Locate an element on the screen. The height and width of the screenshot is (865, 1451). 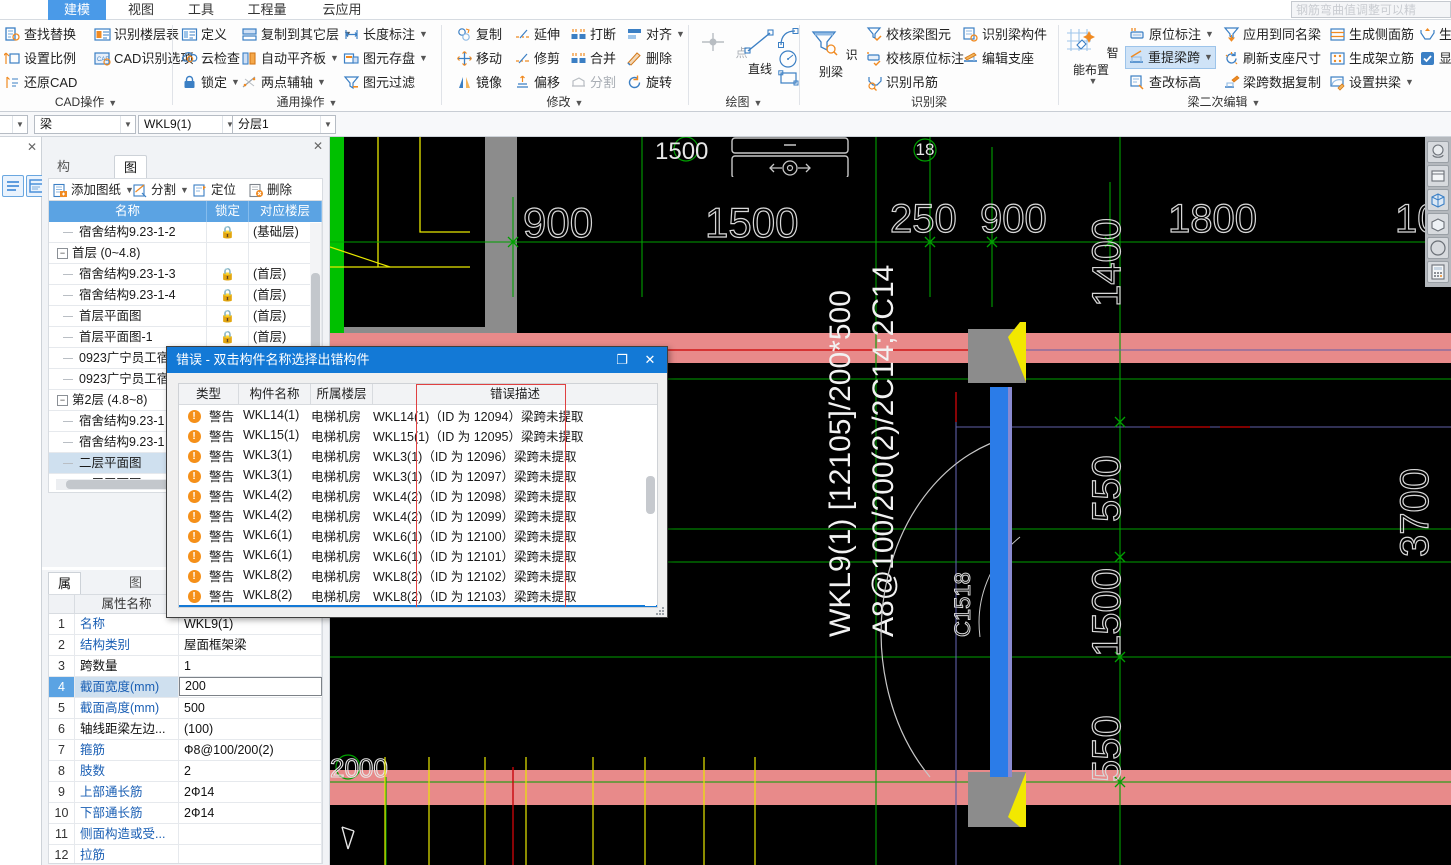
front-view-icon is located at coordinates (1438, 224).